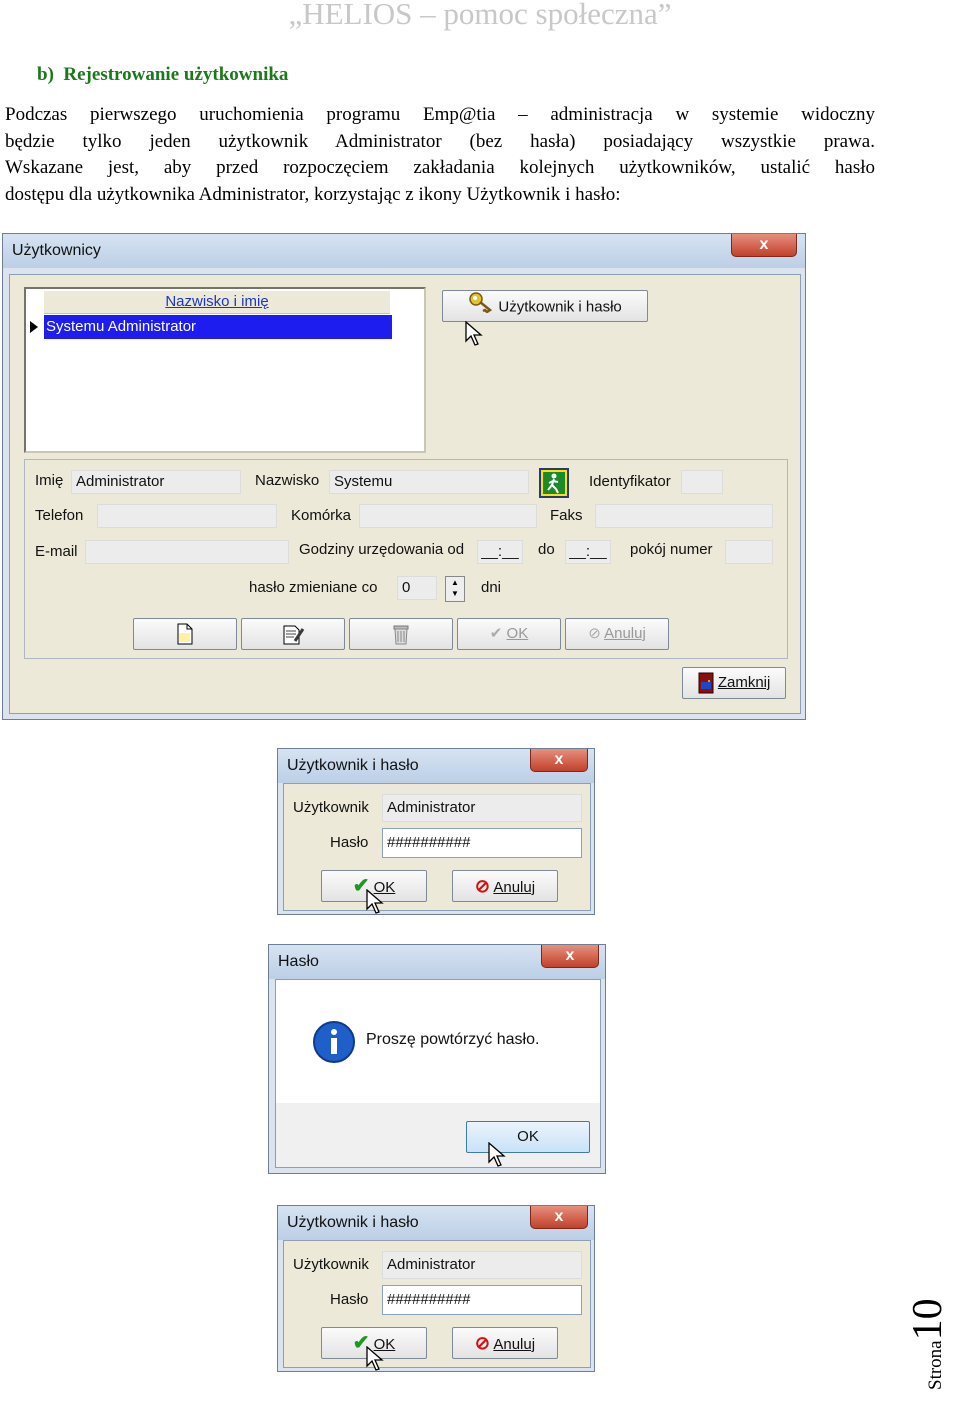  What do you see at coordinates (59, 515) in the screenshot?
I see `phone-label: Telefon` at bounding box center [59, 515].